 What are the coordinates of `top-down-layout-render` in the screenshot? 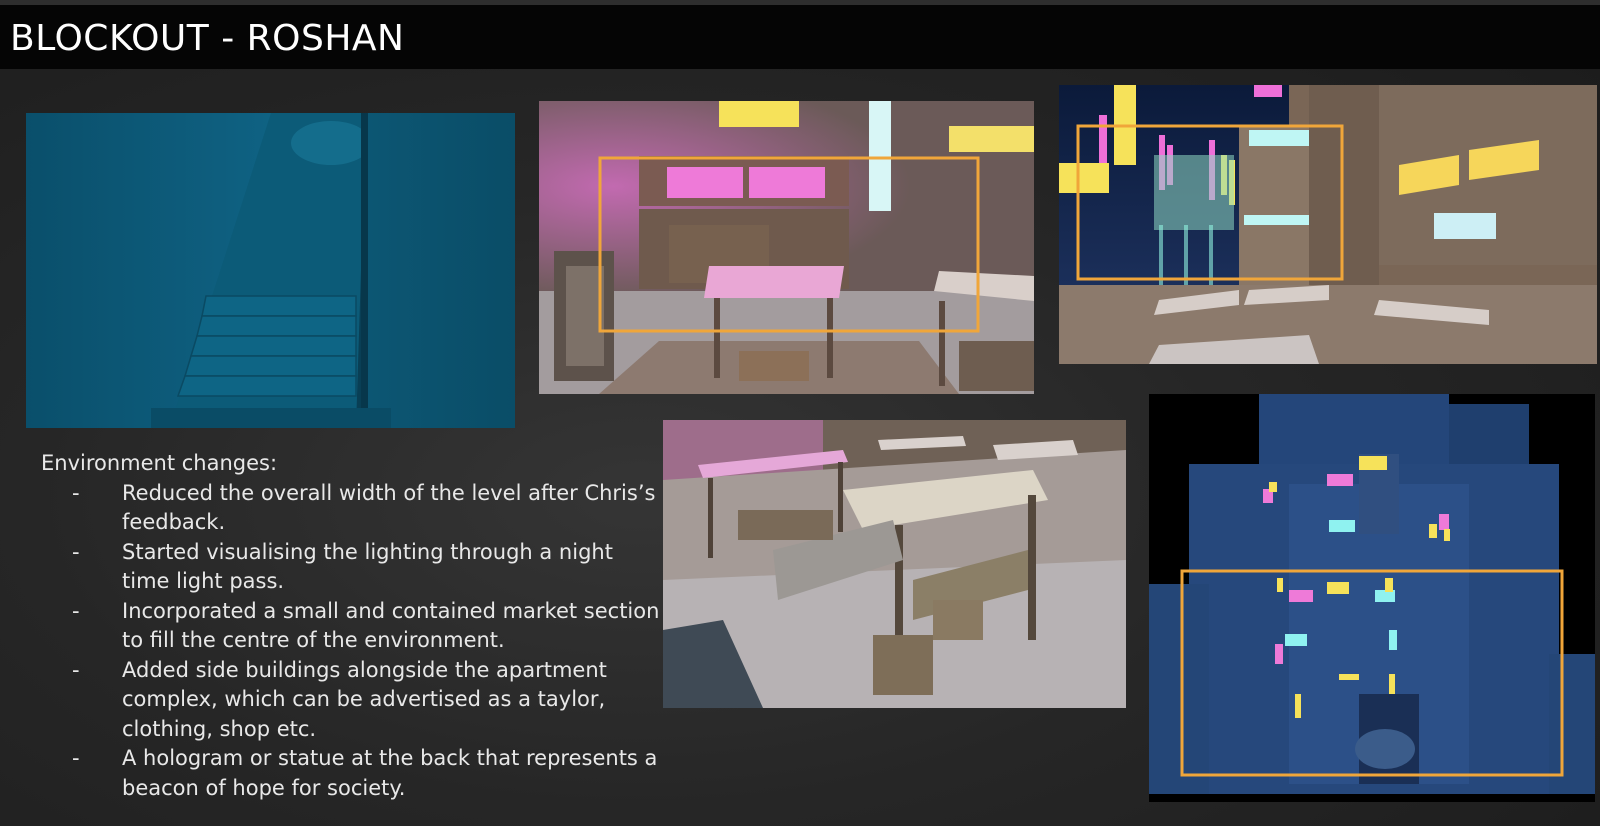 It's located at (1372, 598).